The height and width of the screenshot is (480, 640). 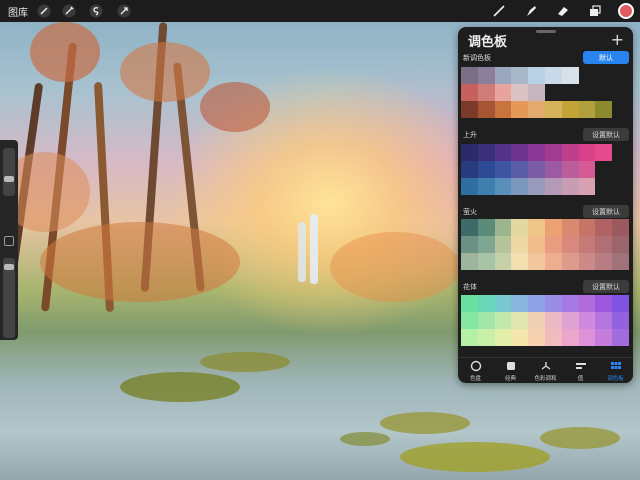 What do you see at coordinates (499, 11) in the screenshot?
I see `brush-icon` at bounding box center [499, 11].